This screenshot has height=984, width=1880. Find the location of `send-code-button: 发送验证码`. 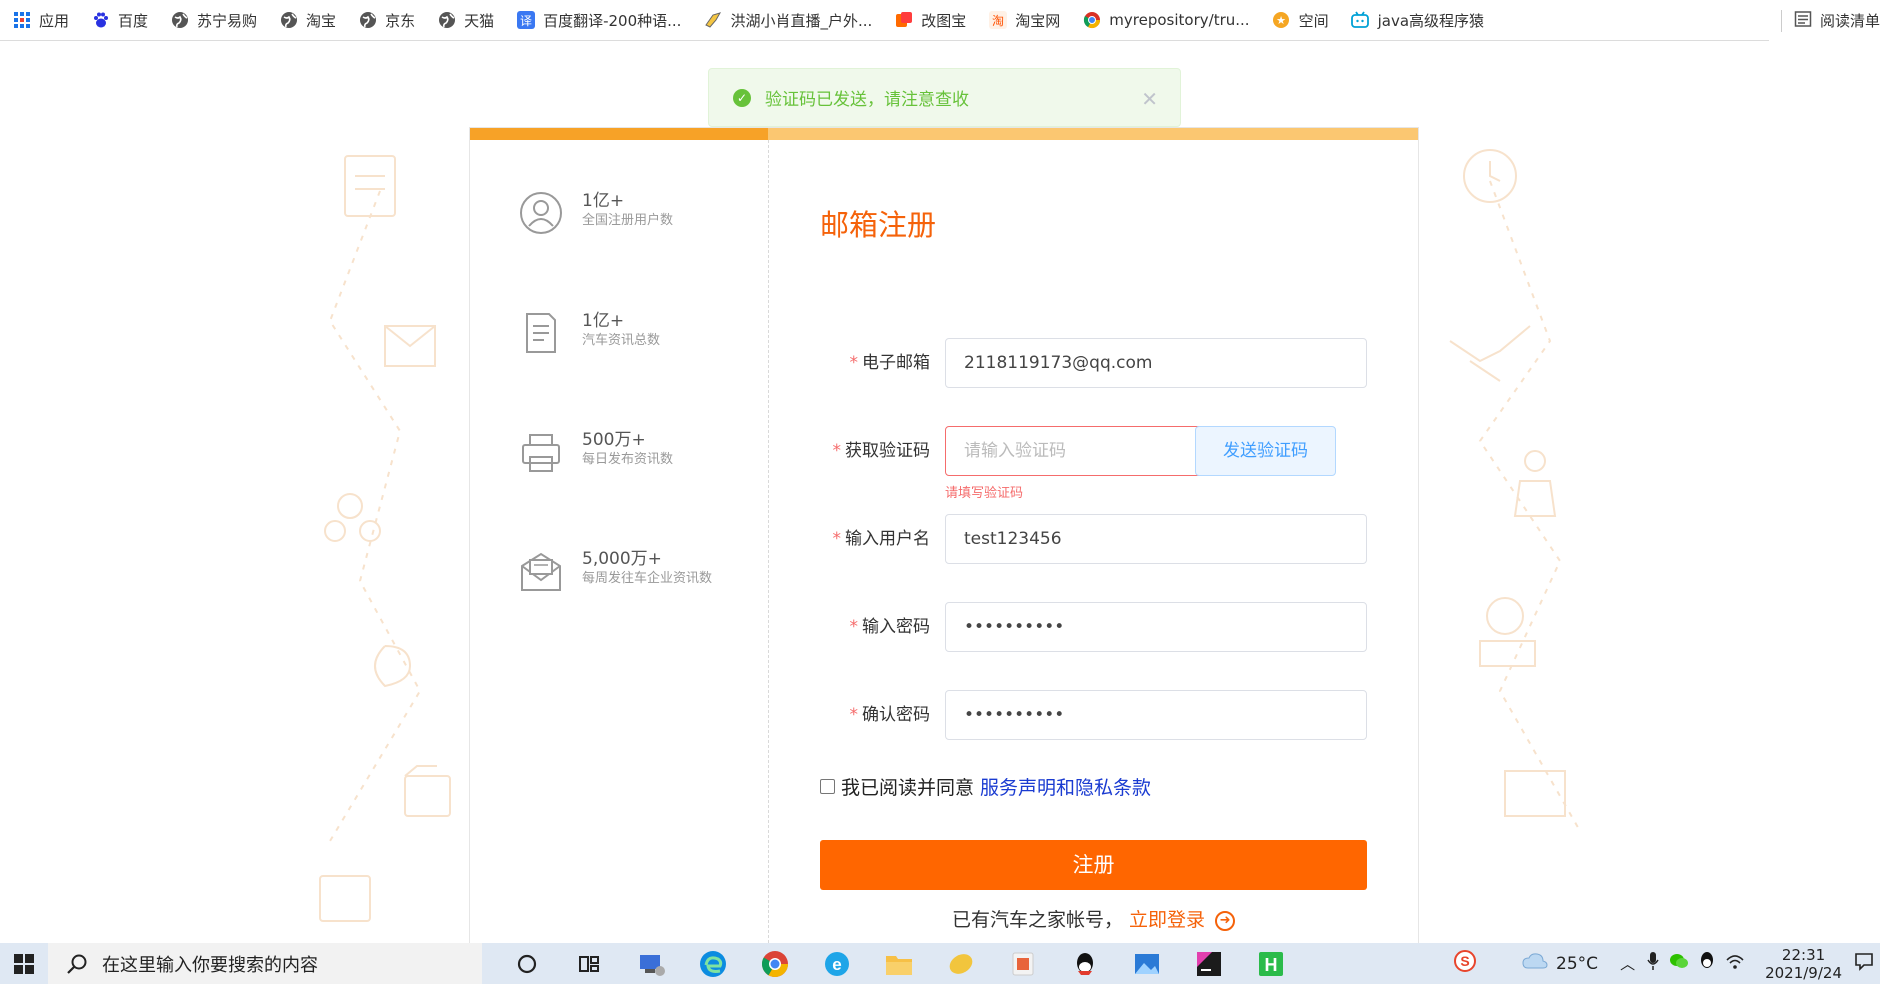

send-code-button: 发送验证码 is located at coordinates (1265, 451).